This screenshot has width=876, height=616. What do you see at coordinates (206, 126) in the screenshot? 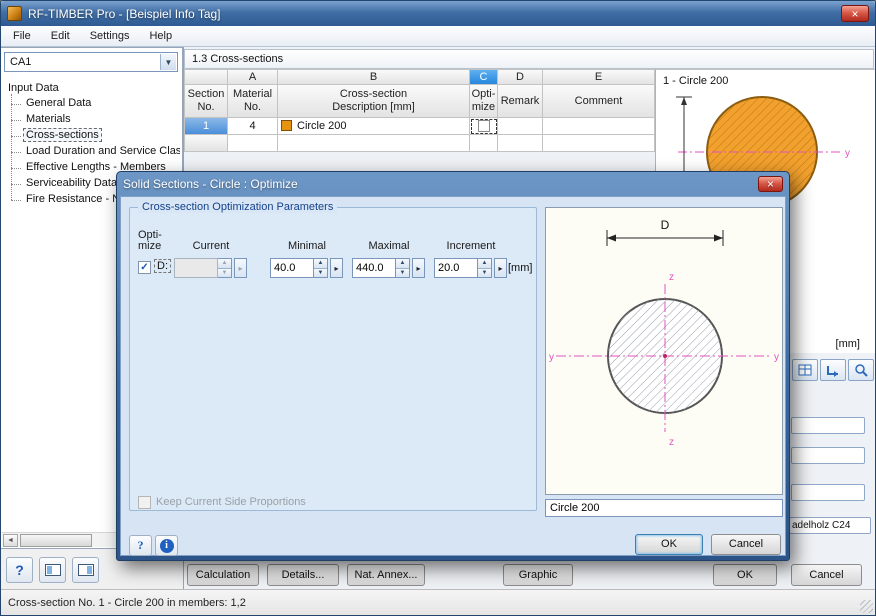
I see `row-header-1: 1` at bounding box center [206, 126].